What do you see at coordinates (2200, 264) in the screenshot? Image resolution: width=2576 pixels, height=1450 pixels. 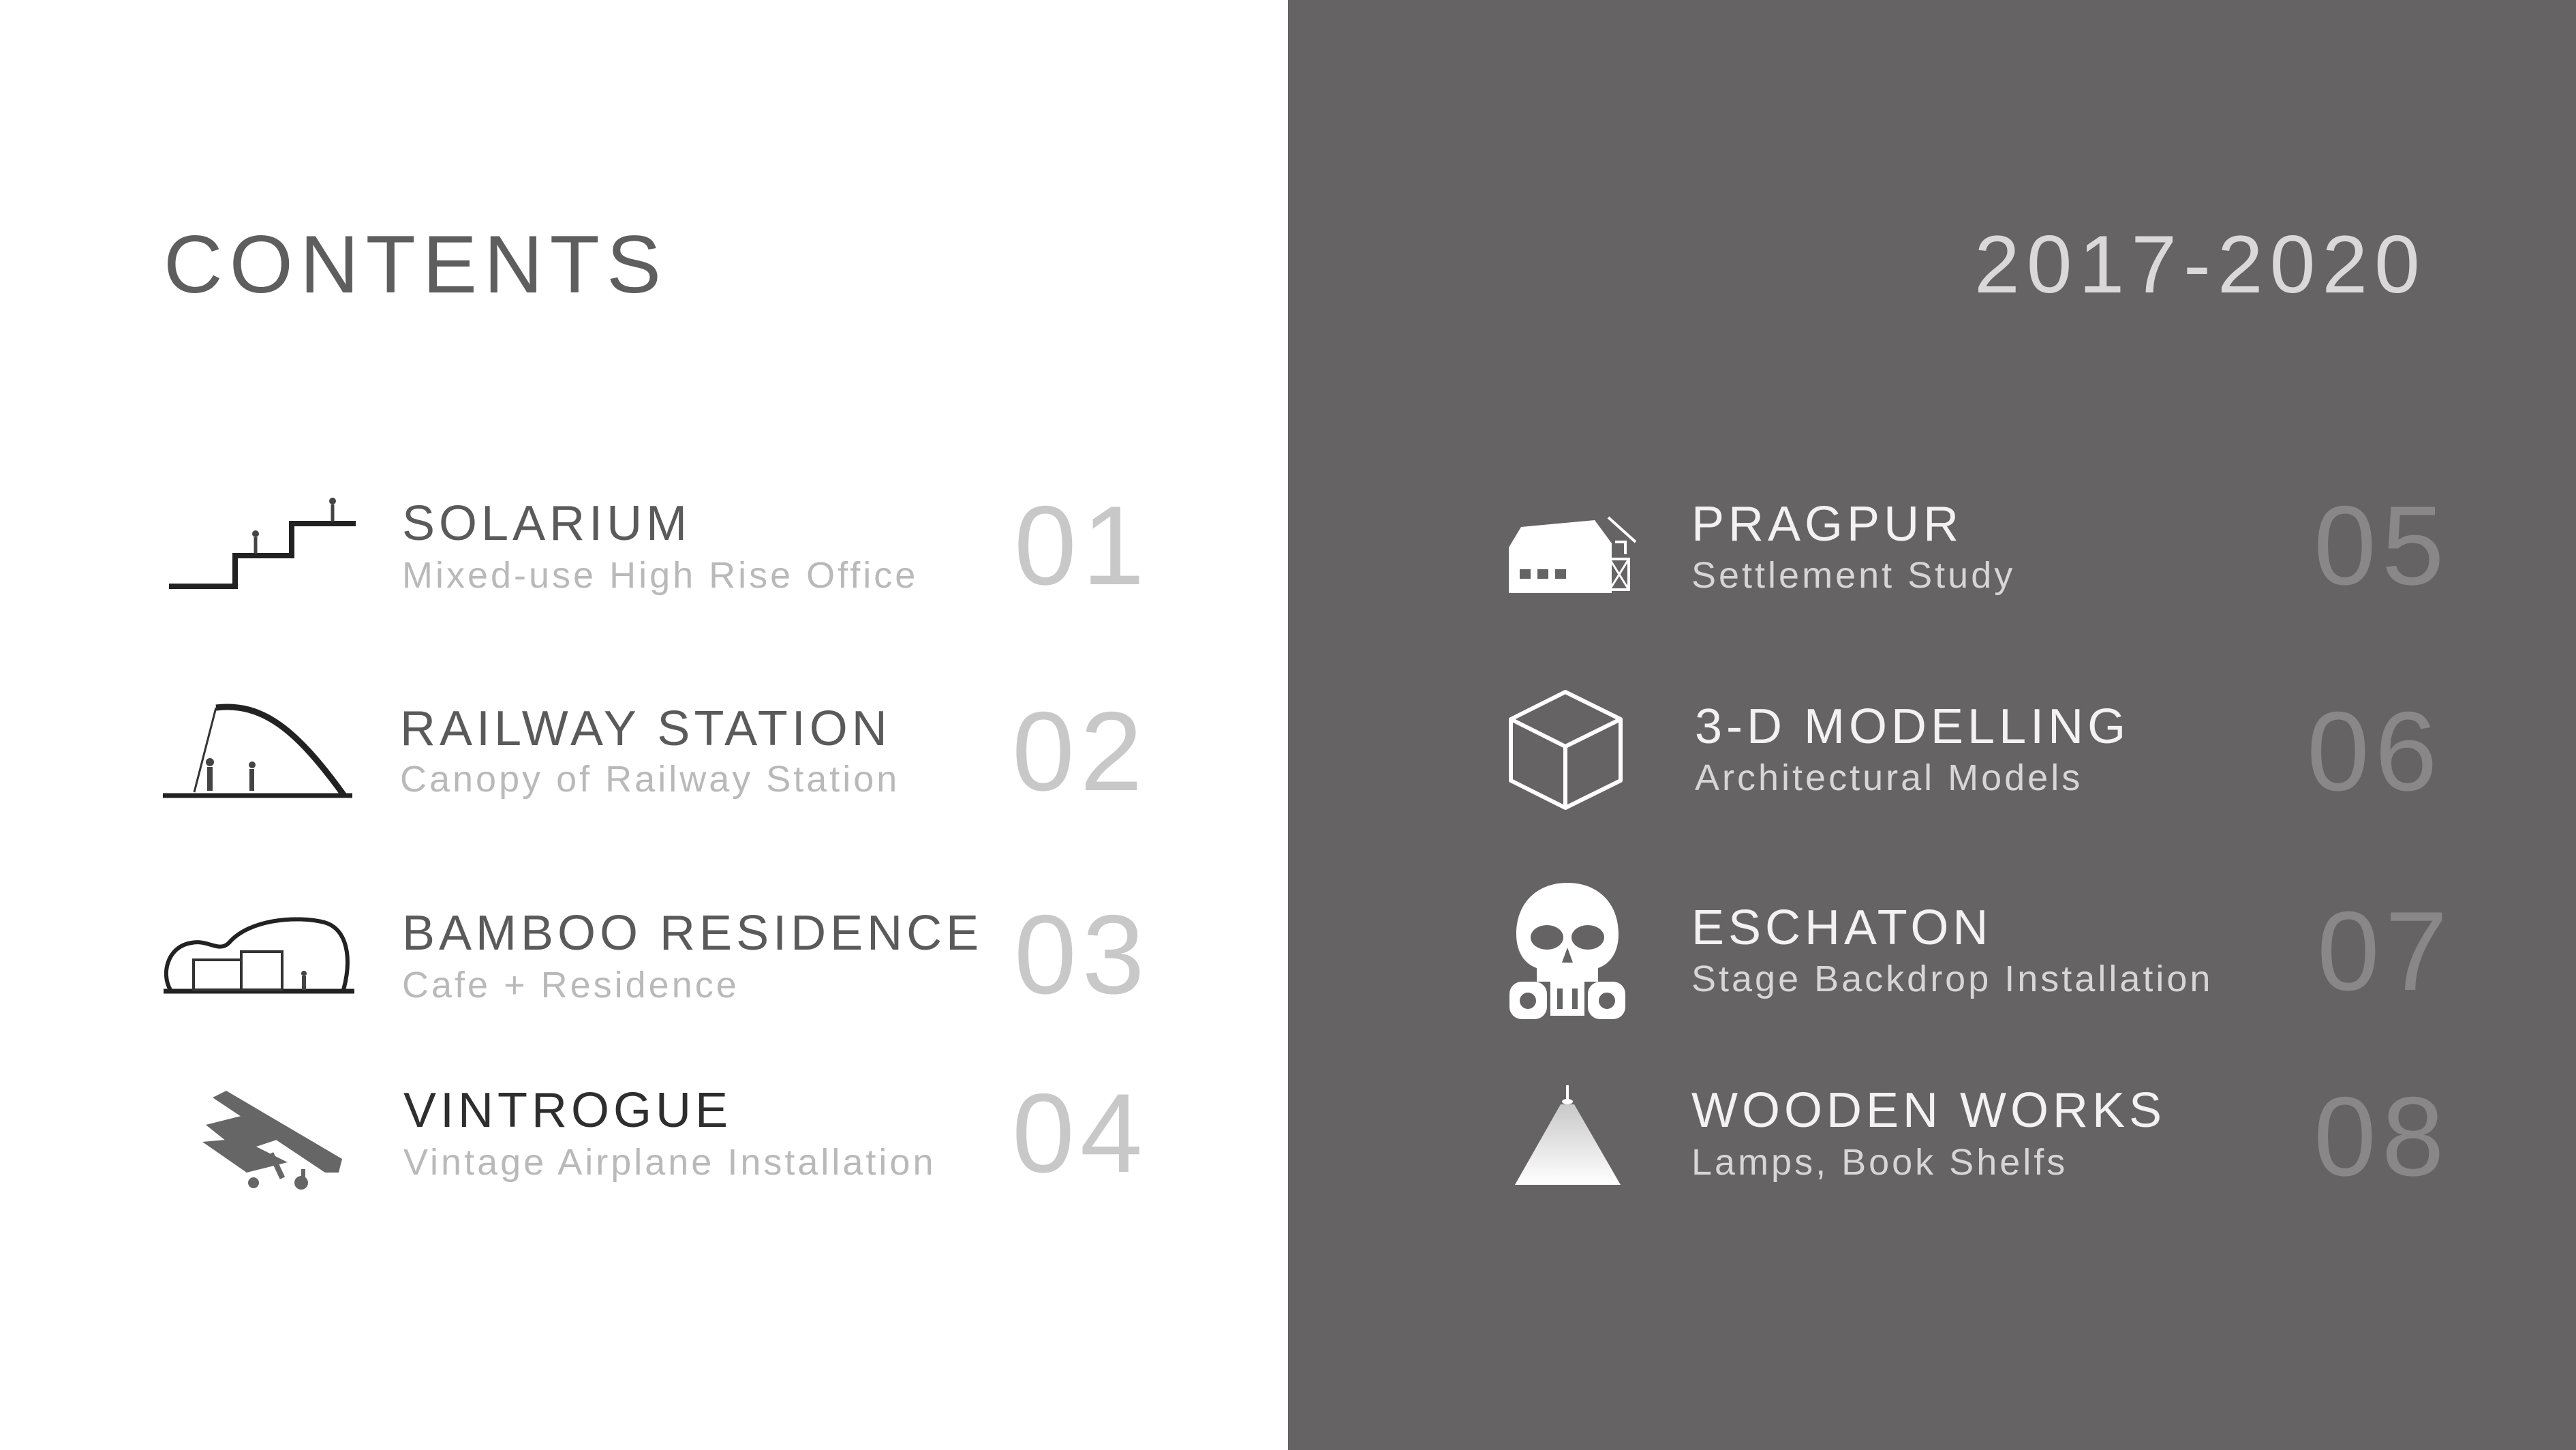 I see `year-range: 2017-2020` at bounding box center [2200, 264].